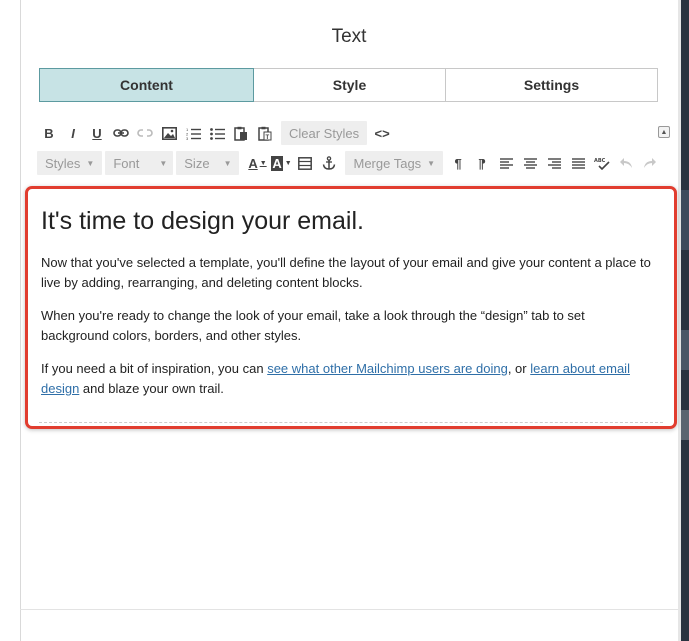 The width and height of the screenshot is (689, 641). I want to click on editor-bottom-divider, so click(351, 422).